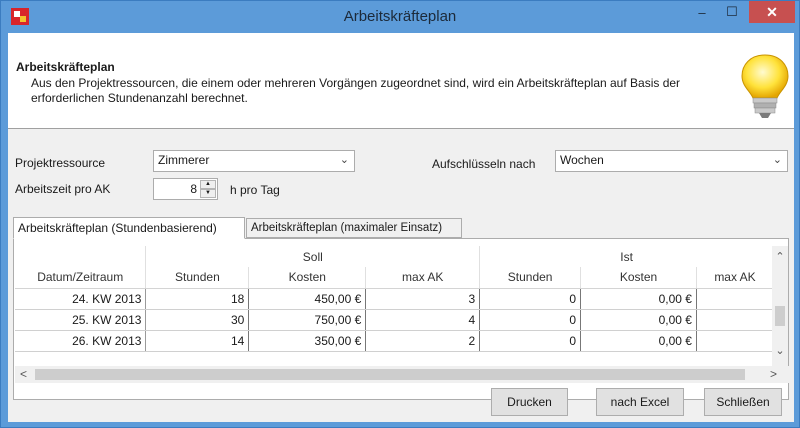 Image resolution: width=800 pixels, height=428 pixels. I want to click on title-bar: Arbeitskräfteplan – ☐ ✕, so click(400, 17).